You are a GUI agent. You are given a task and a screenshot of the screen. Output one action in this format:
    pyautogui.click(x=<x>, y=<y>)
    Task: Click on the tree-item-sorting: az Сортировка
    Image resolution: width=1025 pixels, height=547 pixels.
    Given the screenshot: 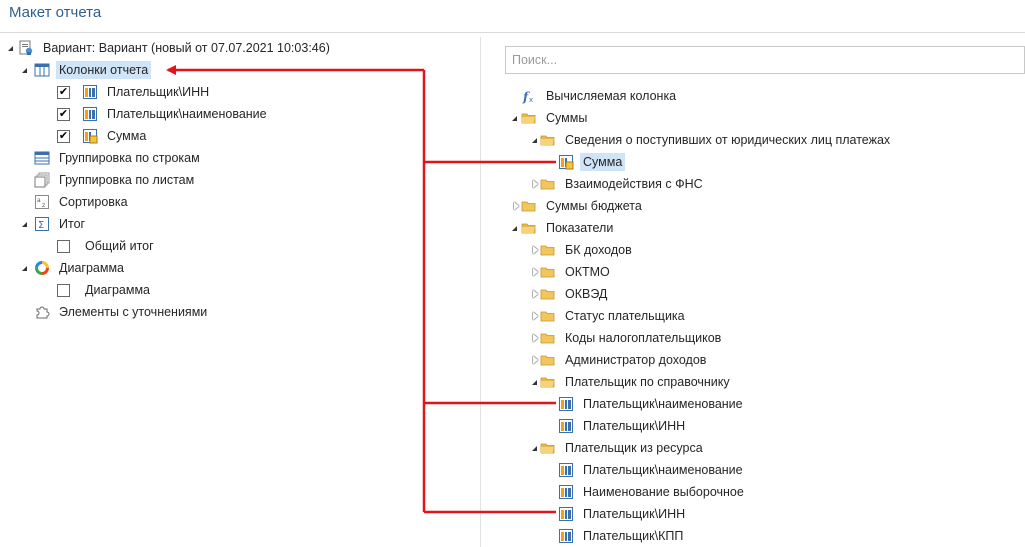 What is the action you would take?
    pyautogui.click(x=82, y=202)
    